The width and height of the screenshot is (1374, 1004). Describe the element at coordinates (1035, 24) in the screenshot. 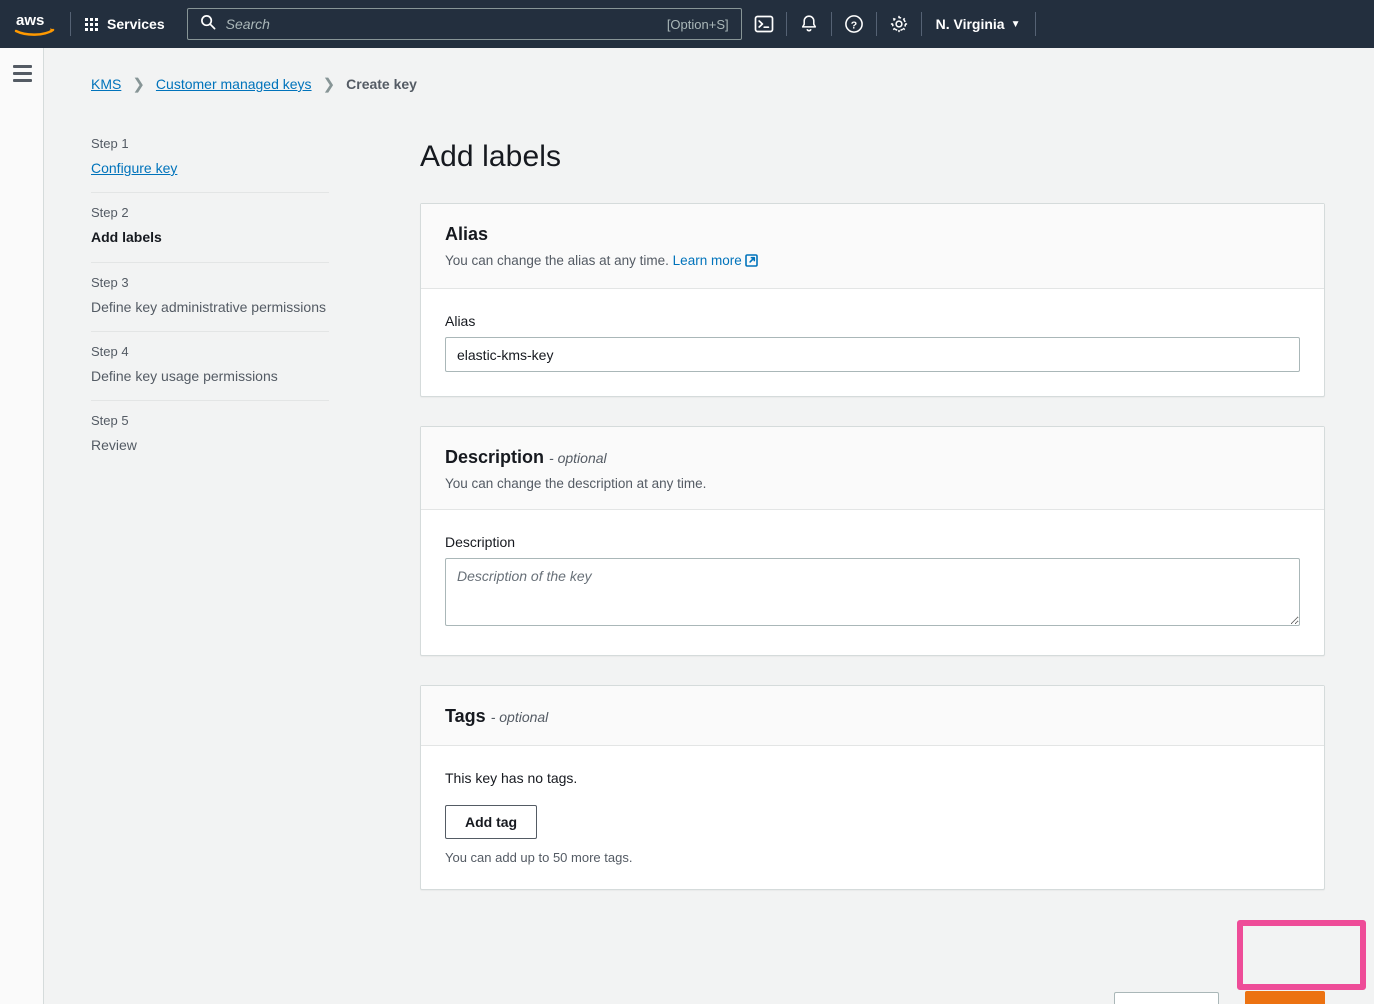

I see `nav-divider` at that location.